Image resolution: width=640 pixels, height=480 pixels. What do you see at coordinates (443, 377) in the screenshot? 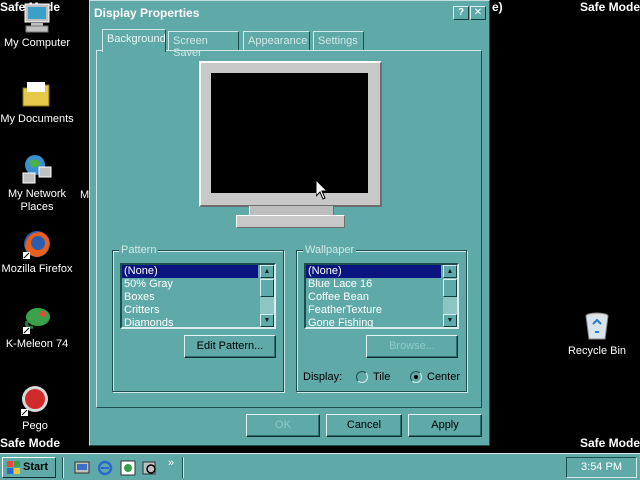
I see `center-radio-label: Center` at bounding box center [443, 377].